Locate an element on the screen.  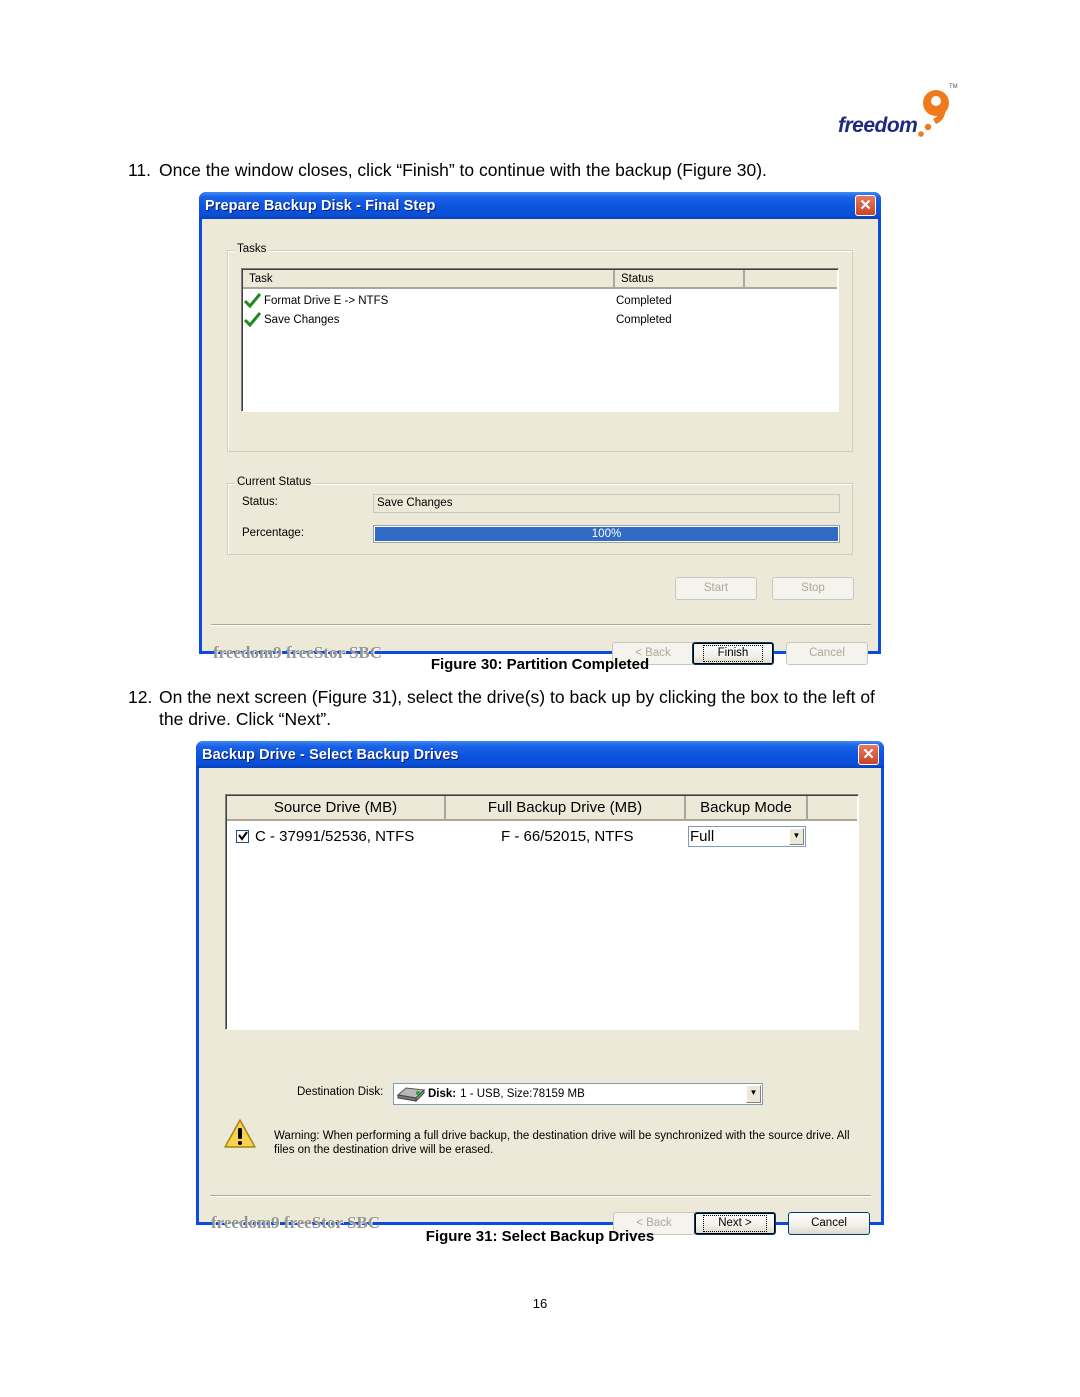
title-bar: Prepare Backup Disk - Final Step ✕ is located at coordinates (540, 205).